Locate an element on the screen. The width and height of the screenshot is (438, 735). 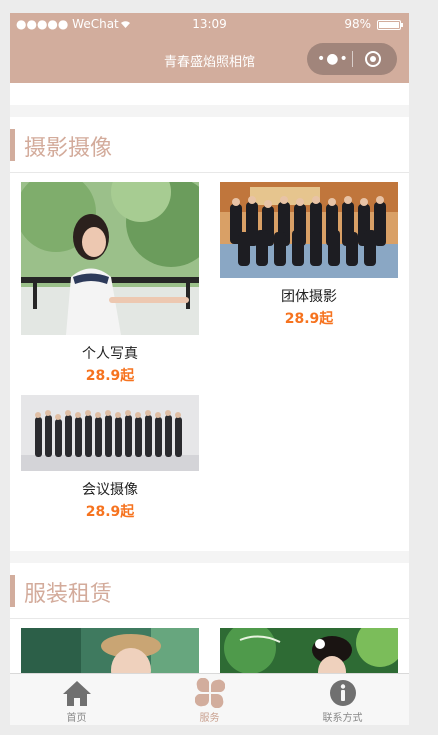
battery-fill is located at coordinates (389, 25).